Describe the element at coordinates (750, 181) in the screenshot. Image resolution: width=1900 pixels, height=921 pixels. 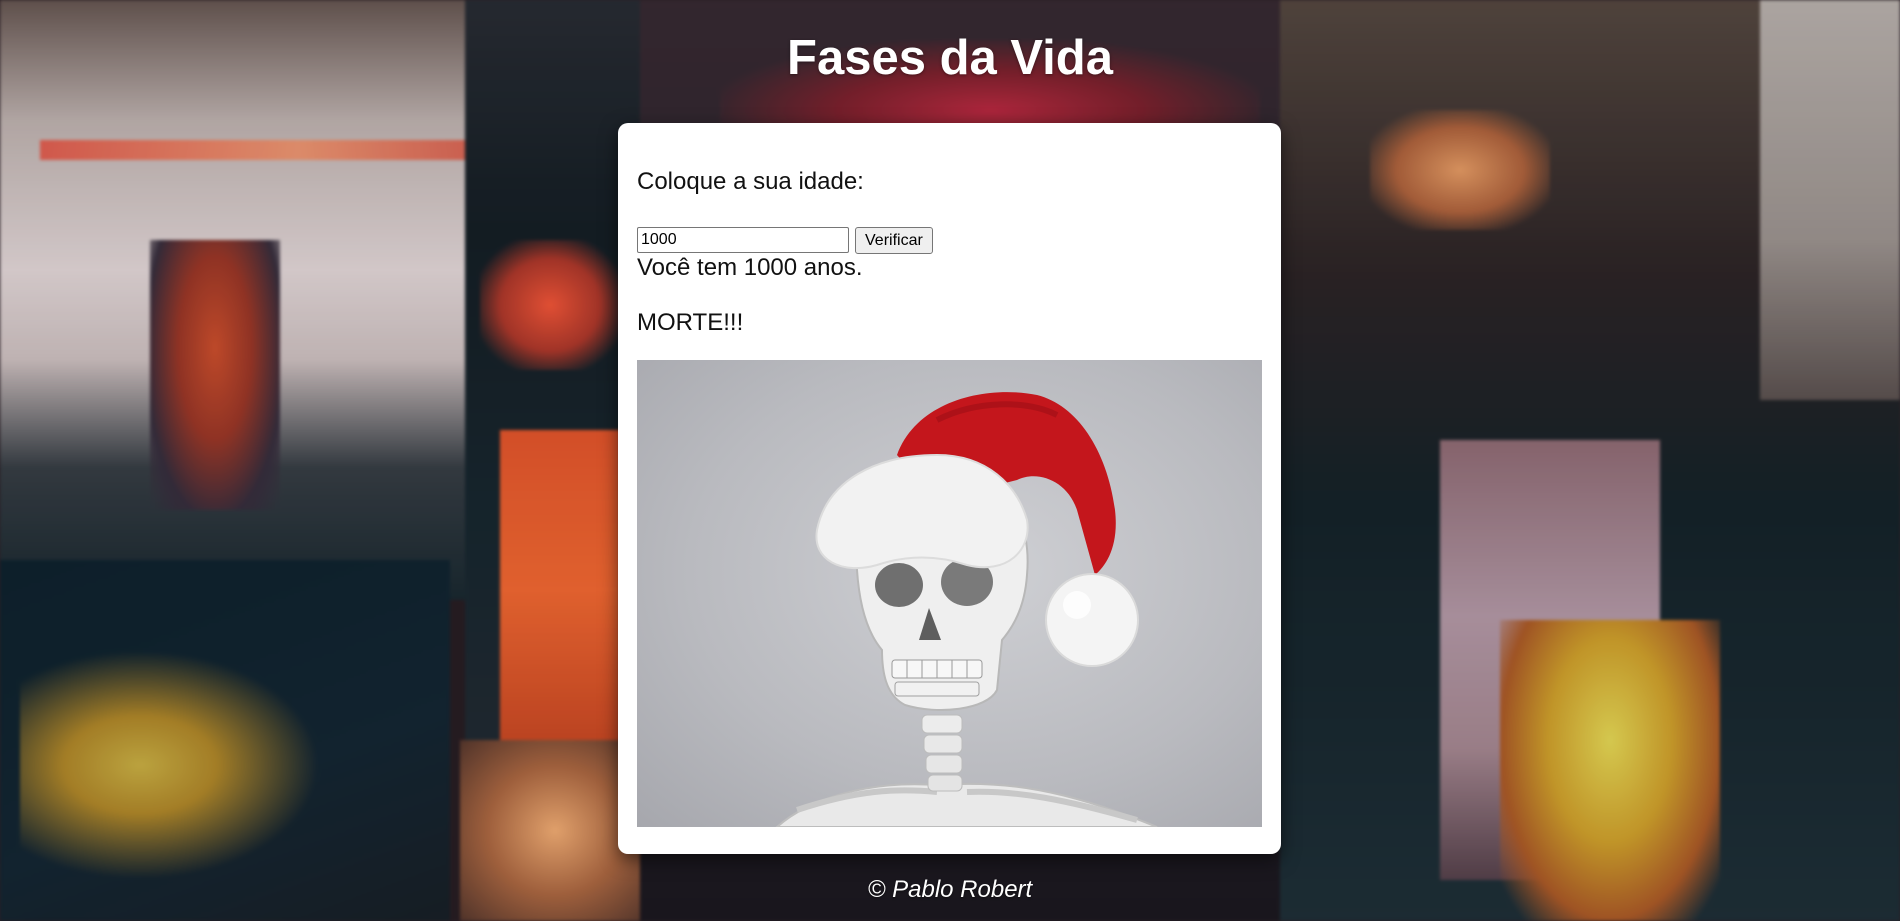
I see `age-prompt-label: Coloque a sua idade:` at that location.